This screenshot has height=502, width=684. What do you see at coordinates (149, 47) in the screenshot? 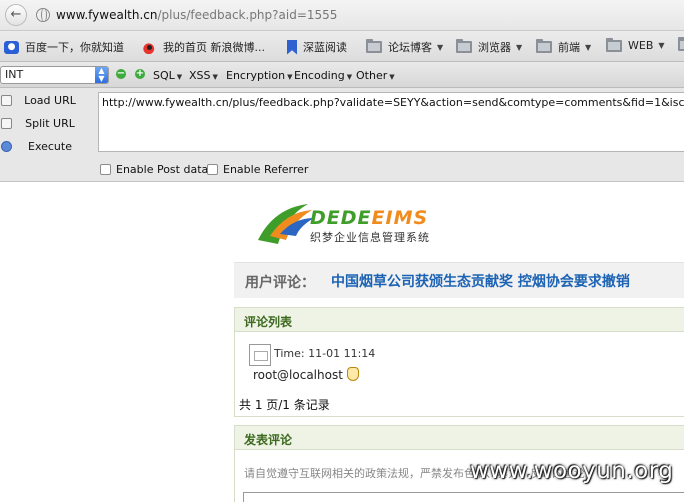
I see `weibo-icon` at bounding box center [149, 47].